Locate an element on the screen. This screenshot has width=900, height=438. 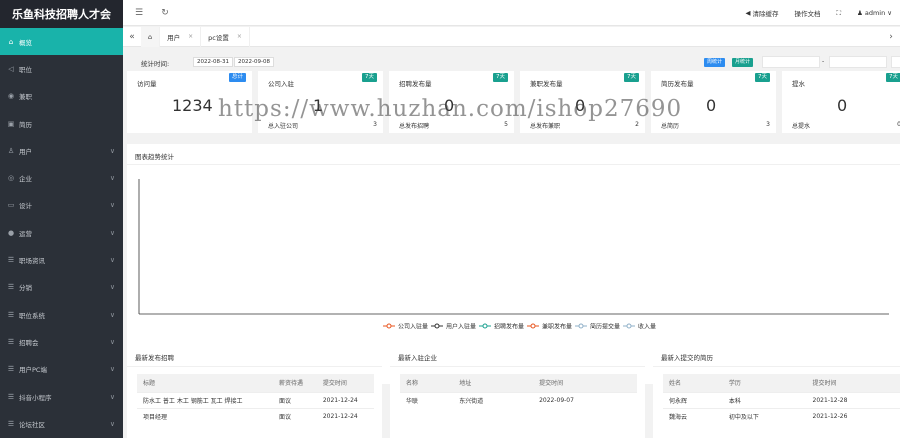
system-icon: ☰ is located at coordinates (11, 314).